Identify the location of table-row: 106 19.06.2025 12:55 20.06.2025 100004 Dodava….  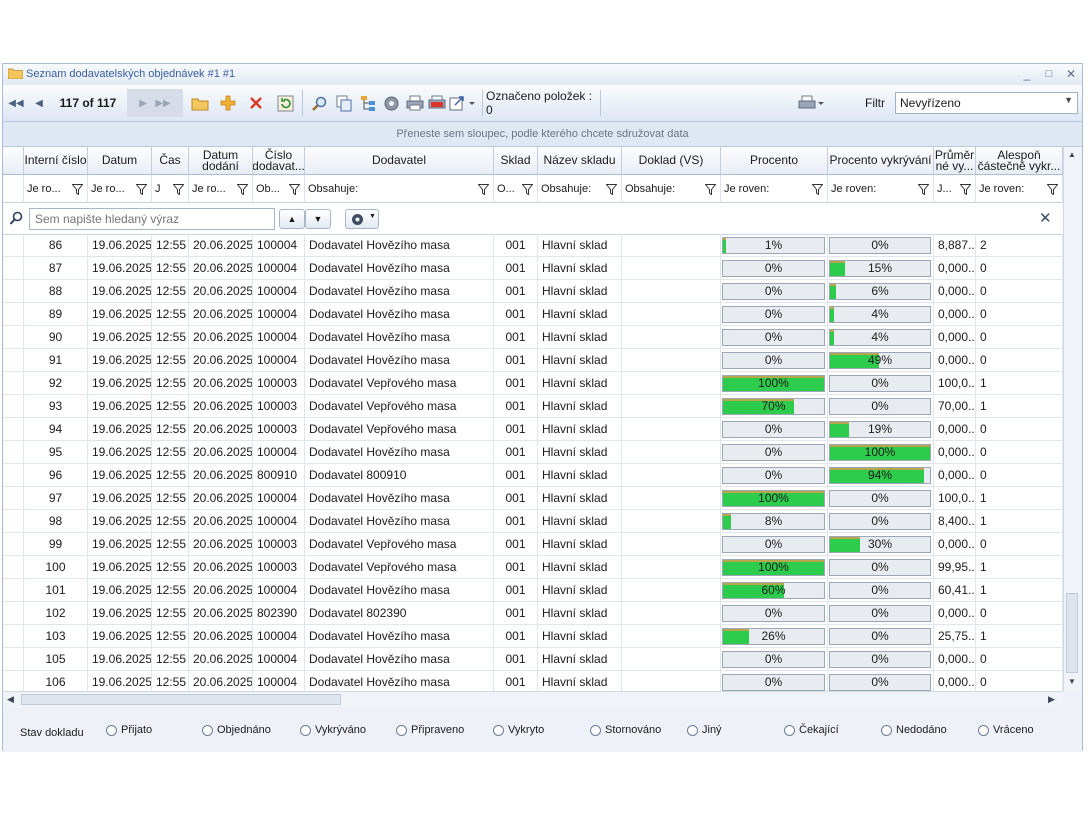
(533, 681).